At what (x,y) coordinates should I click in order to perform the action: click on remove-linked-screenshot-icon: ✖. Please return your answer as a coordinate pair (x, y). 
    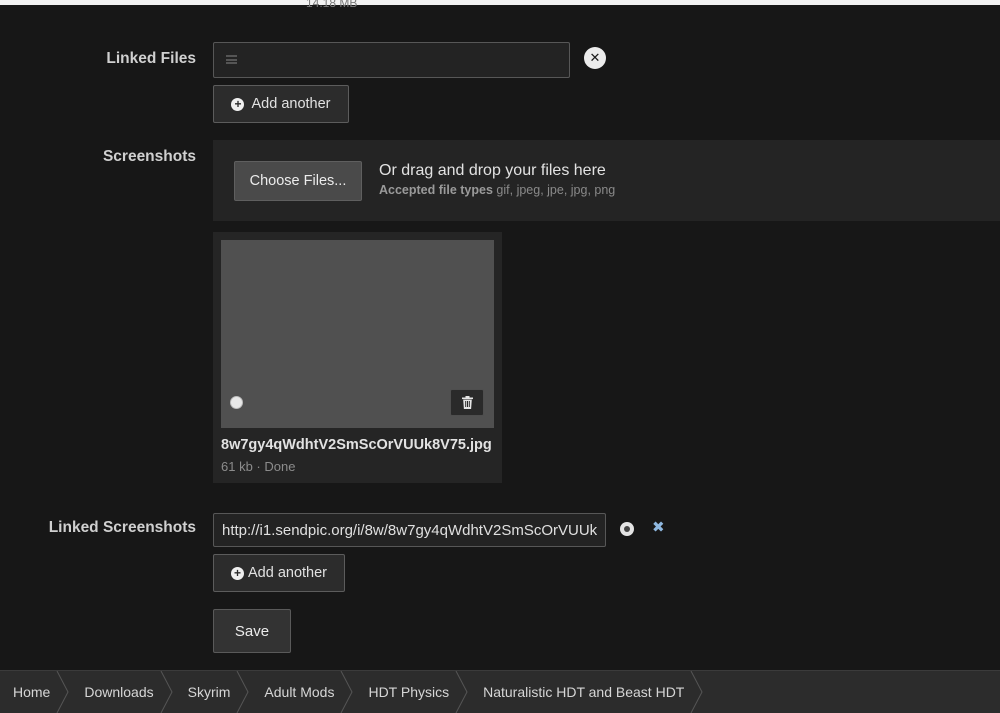
    Looking at the image, I should click on (658, 527).